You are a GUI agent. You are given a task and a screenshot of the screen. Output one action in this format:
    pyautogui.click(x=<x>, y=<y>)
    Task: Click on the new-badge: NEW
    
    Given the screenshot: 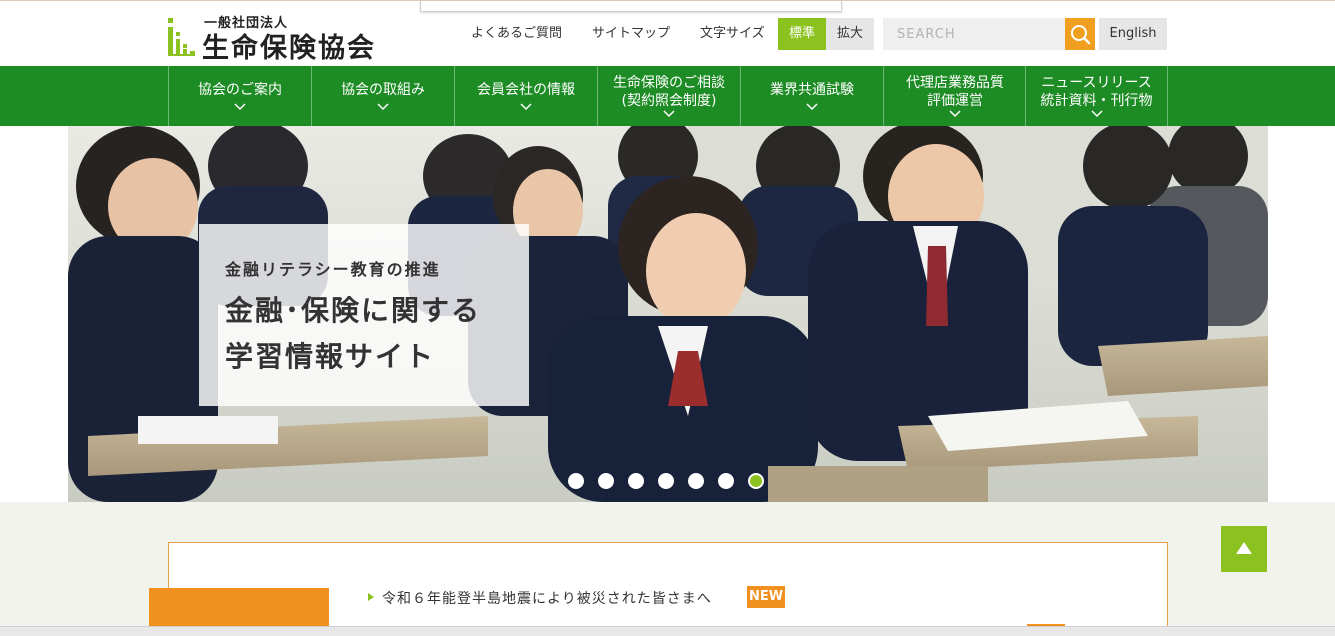 What is the action you would take?
    pyautogui.click(x=766, y=597)
    